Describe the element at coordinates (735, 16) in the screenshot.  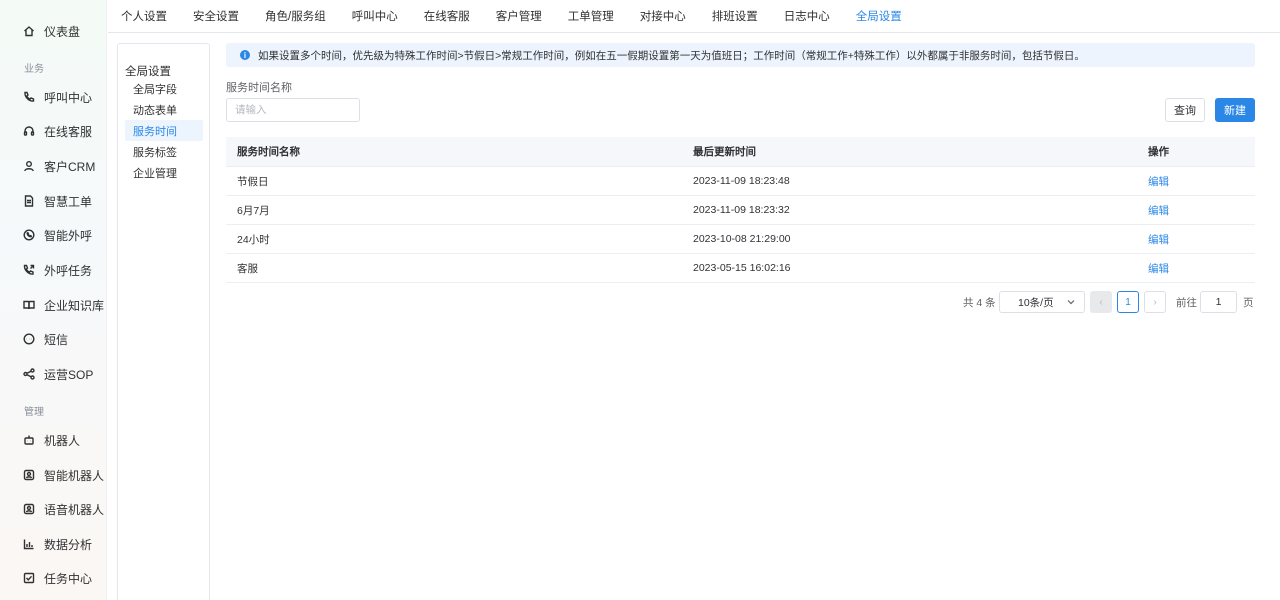
I see `tab-scheduling: 排班设置` at that location.